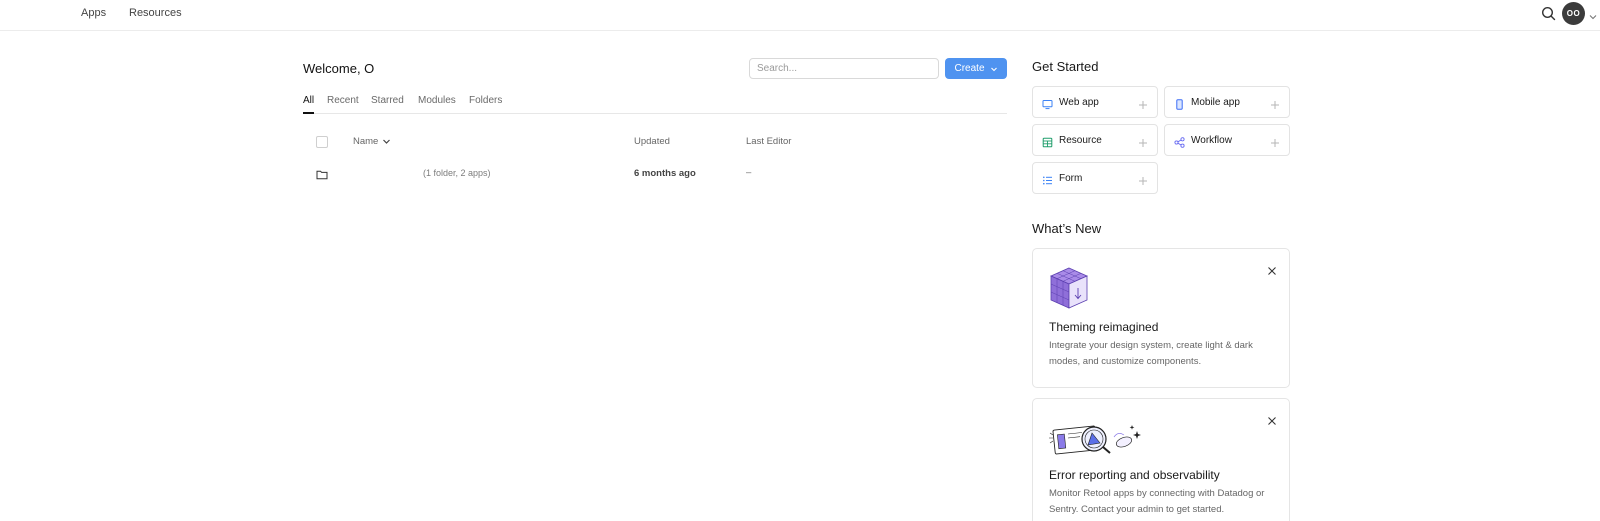  Describe the element at coordinates (1549, 14) in the screenshot. I see `search-icon` at that location.